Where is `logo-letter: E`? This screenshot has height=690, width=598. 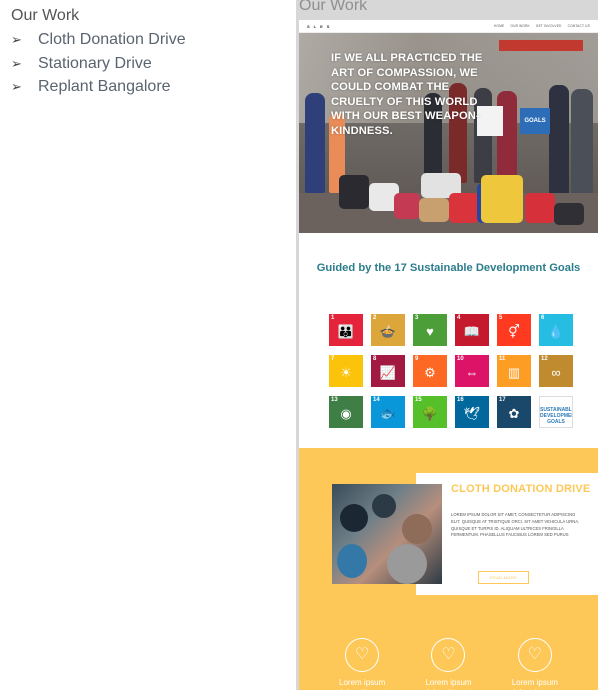 logo-letter: E is located at coordinates (321, 26).